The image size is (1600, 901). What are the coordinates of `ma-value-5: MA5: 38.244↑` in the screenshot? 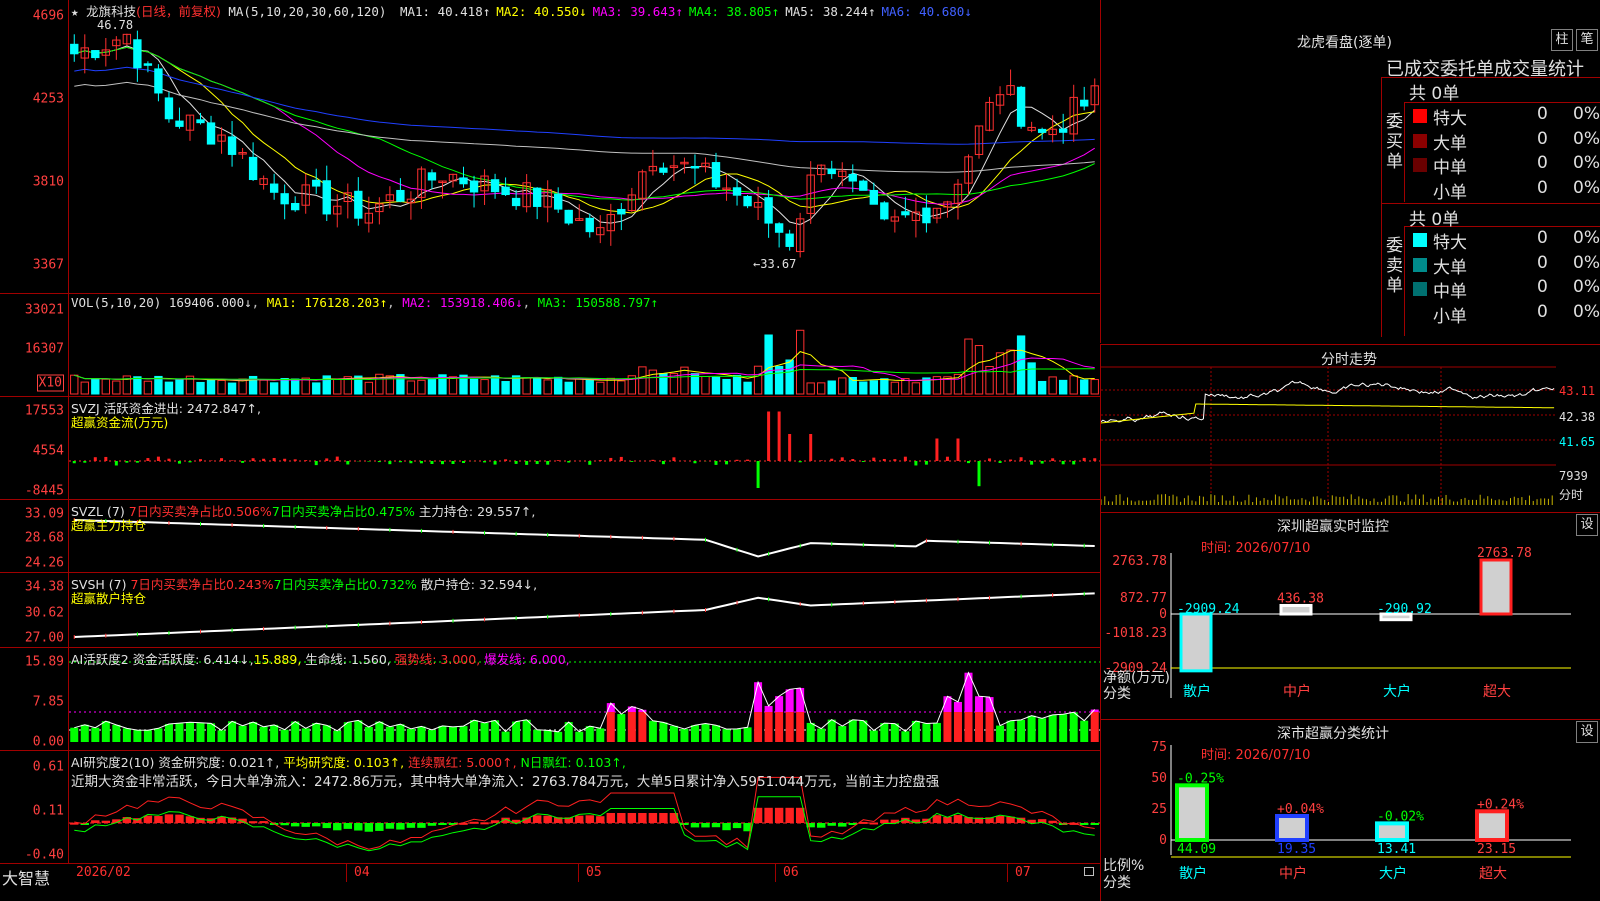 It's located at (830, 11).